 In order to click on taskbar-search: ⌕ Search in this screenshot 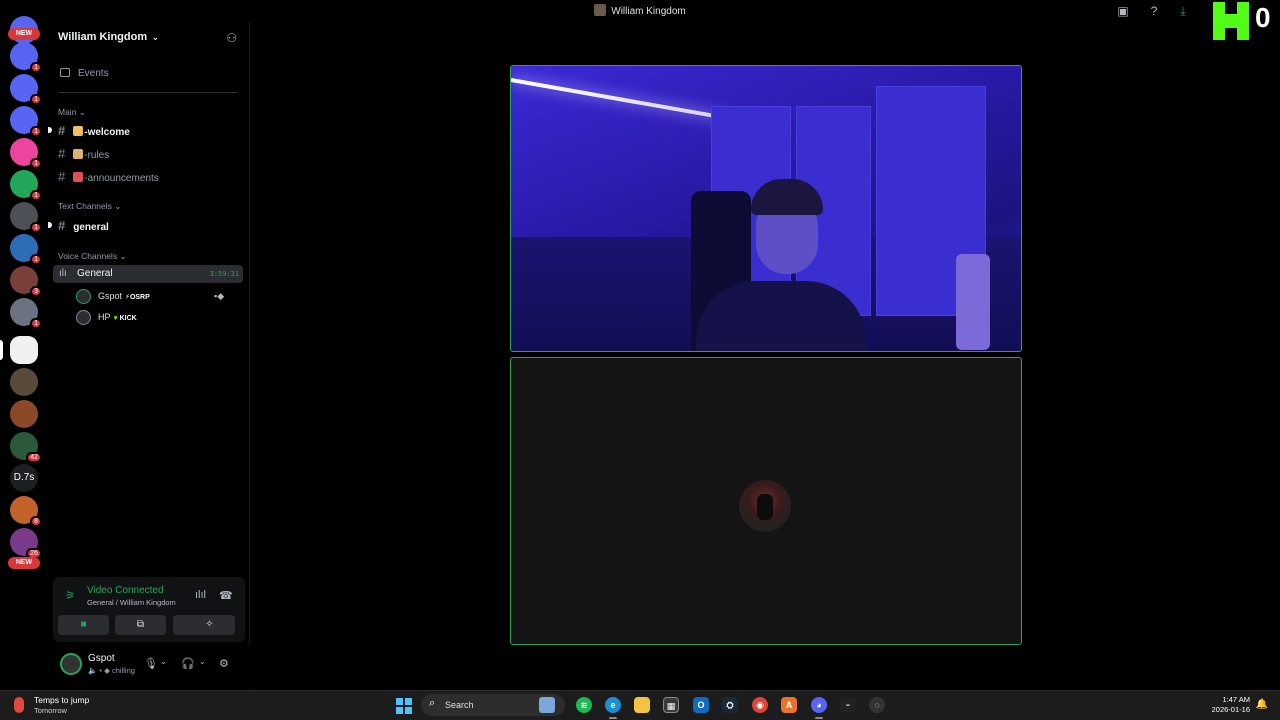, I will do `click(493, 705)`.